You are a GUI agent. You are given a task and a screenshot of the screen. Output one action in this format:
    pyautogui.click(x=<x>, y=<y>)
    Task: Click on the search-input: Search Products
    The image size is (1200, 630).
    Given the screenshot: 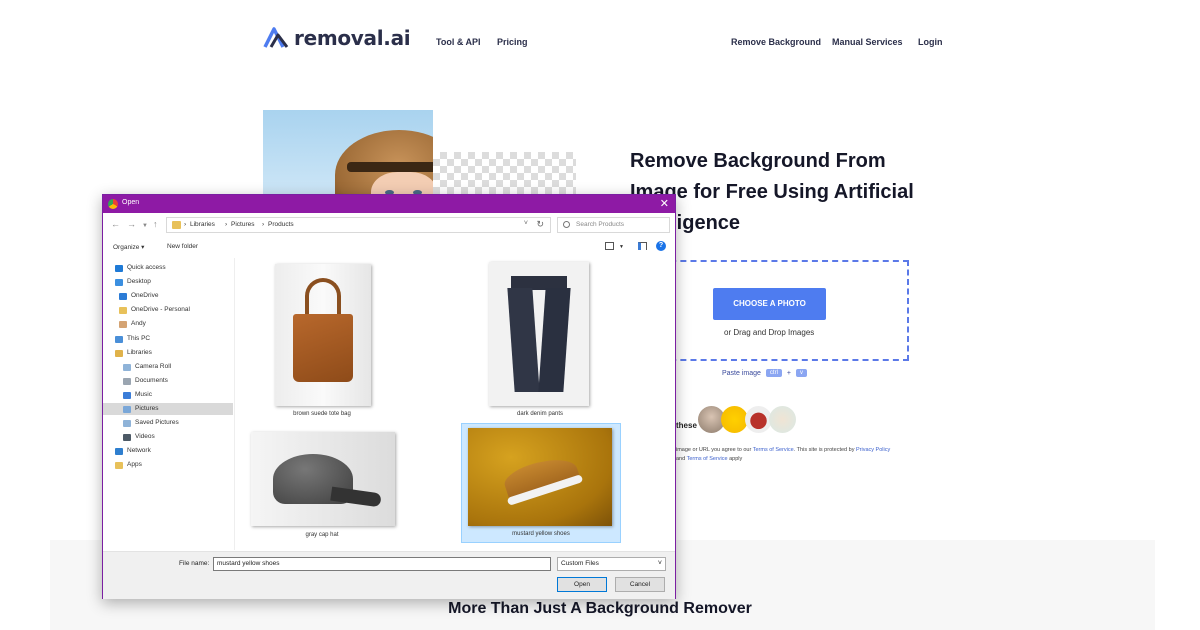 What is the action you would take?
    pyautogui.click(x=613, y=225)
    